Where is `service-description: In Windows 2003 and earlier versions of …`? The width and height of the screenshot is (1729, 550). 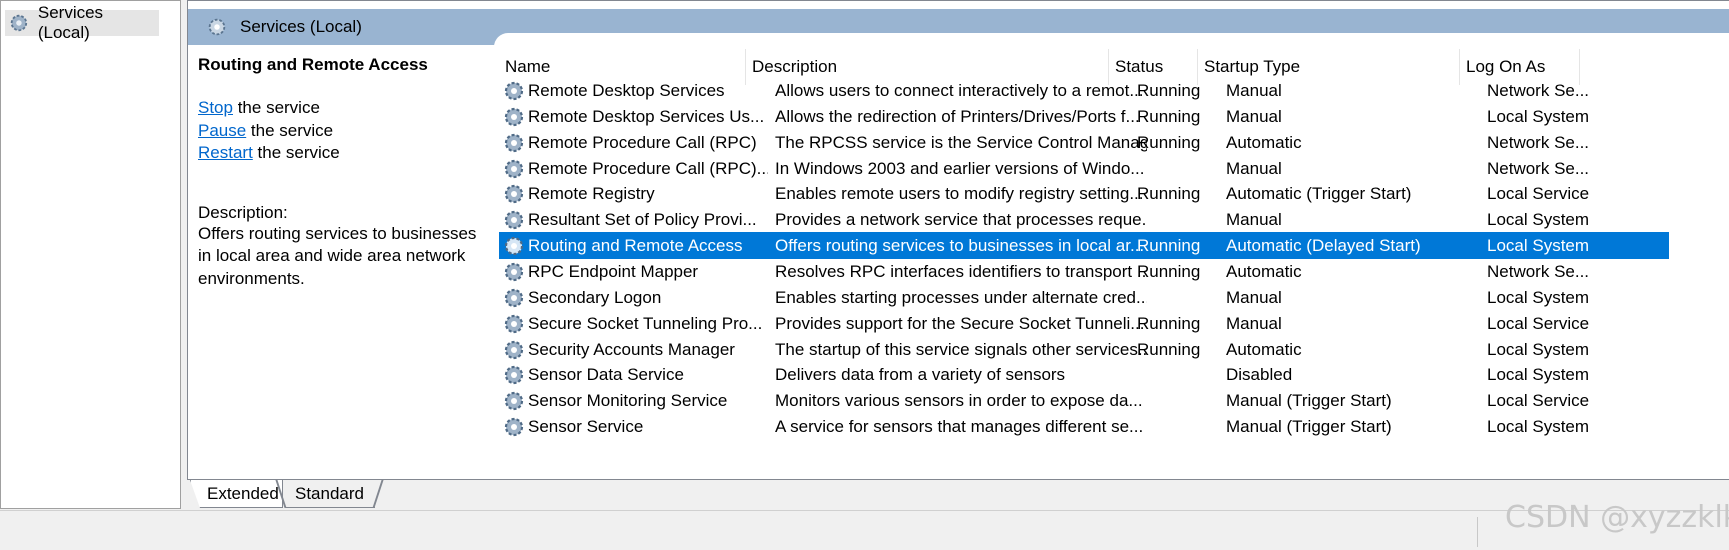
service-description: In Windows 2003 and earlier versions of … is located at coordinates (960, 168).